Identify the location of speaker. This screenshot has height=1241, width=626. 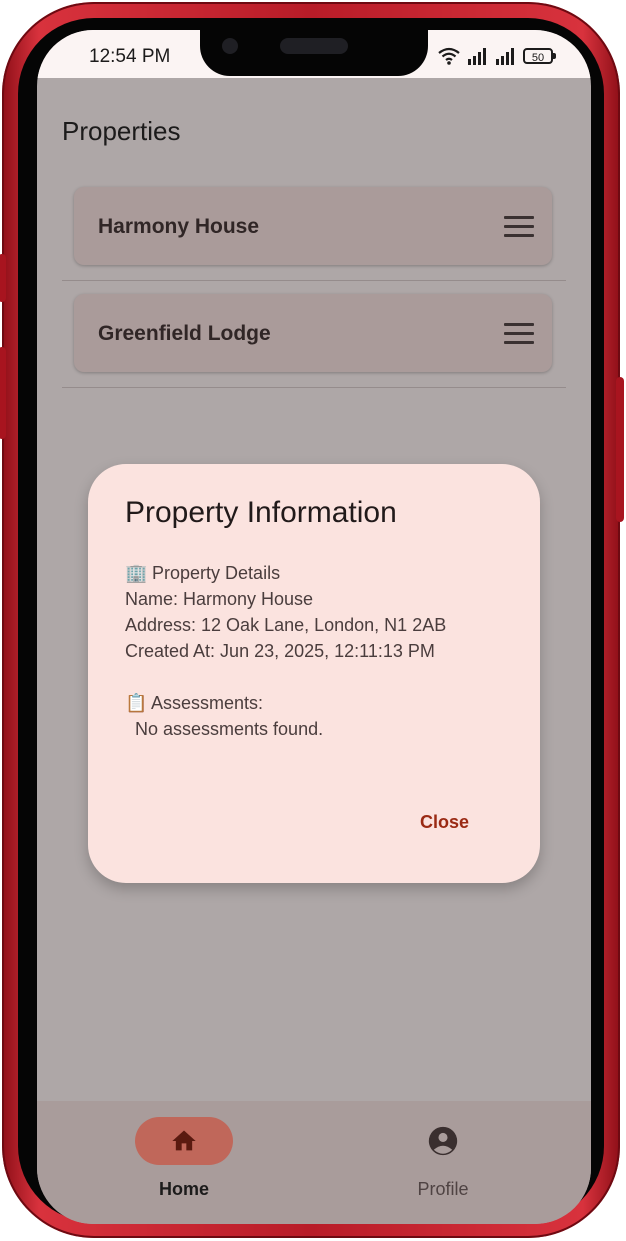
(314, 46).